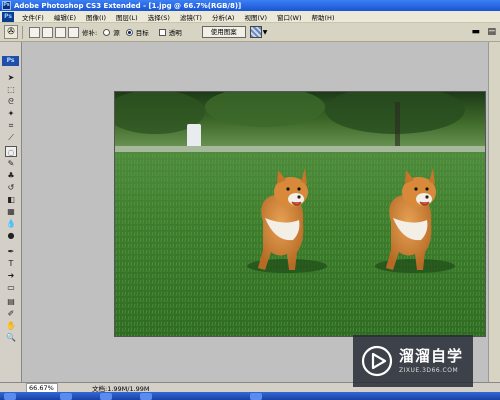 The height and width of the screenshot is (400, 500). I want to click on brush-tool-icon: ✎, so click(11, 163).